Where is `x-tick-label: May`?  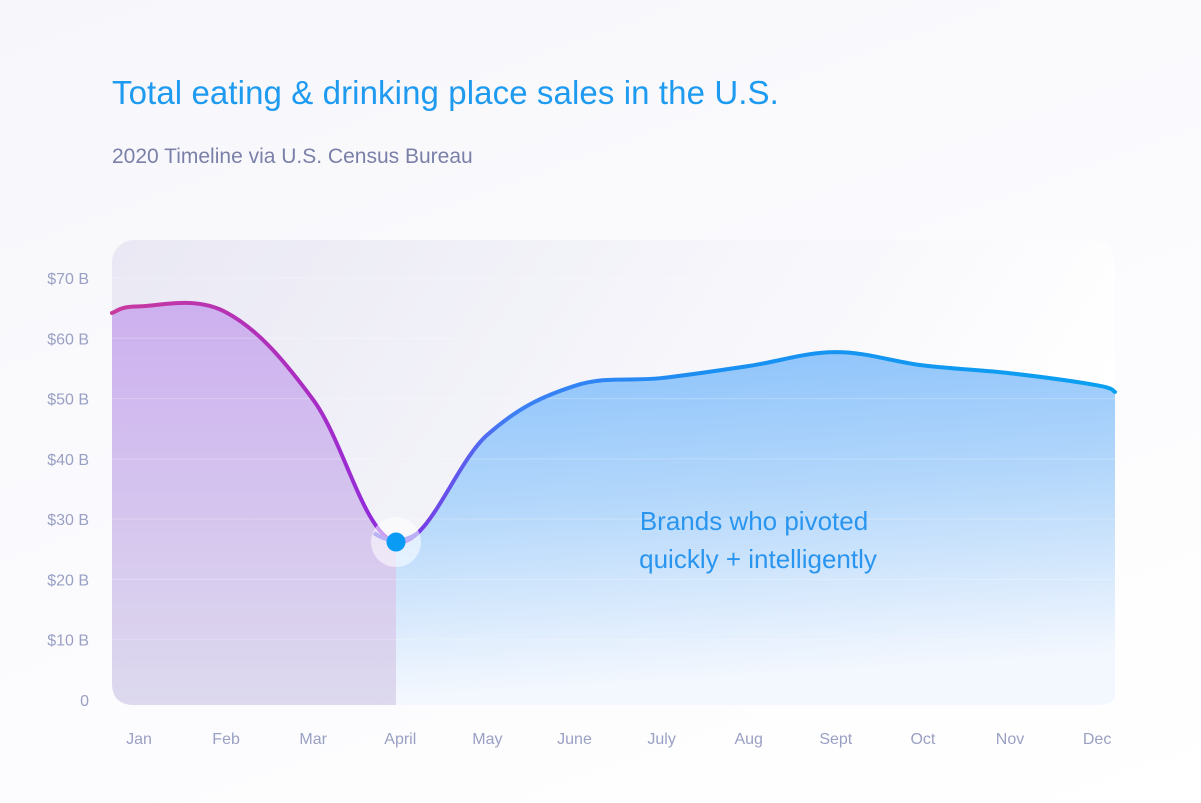 x-tick-label: May is located at coordinates (487, 739).